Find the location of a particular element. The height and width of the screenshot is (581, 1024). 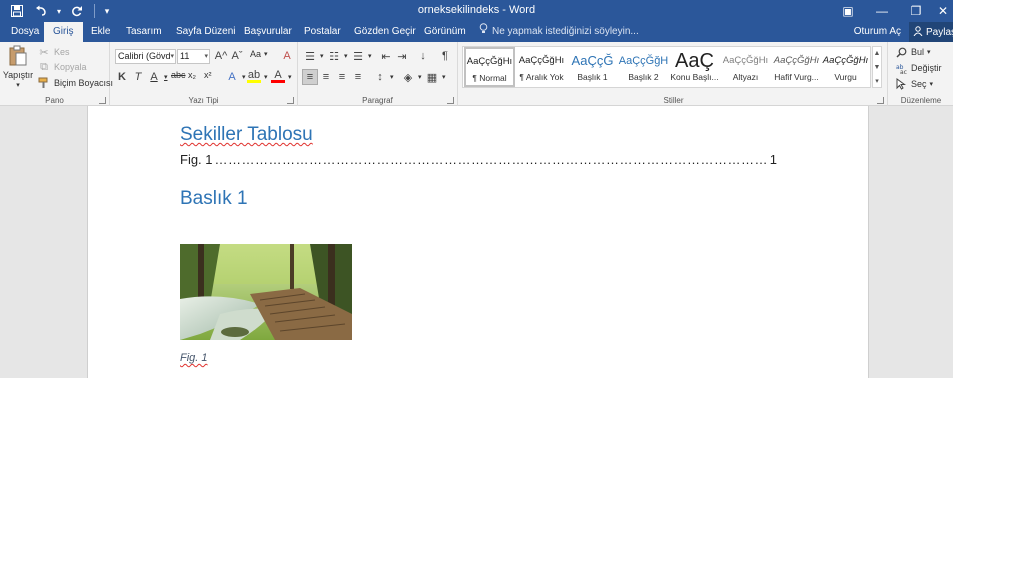

tab-view: Görünüm is located at coordinates (445, 32).